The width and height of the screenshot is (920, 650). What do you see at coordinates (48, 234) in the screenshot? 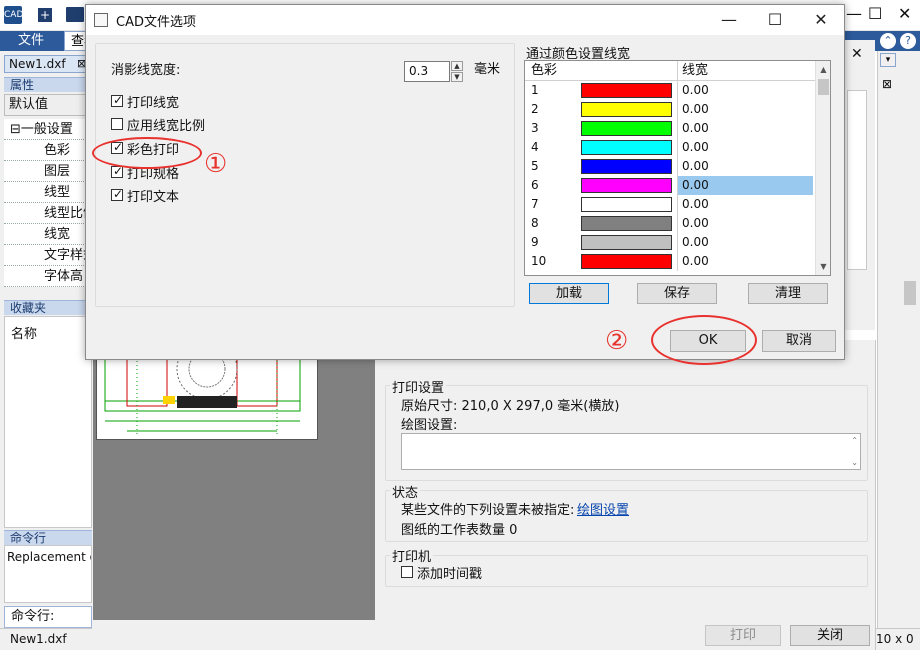
I see `property-row: 线宽` at bounding box center [48, 234].